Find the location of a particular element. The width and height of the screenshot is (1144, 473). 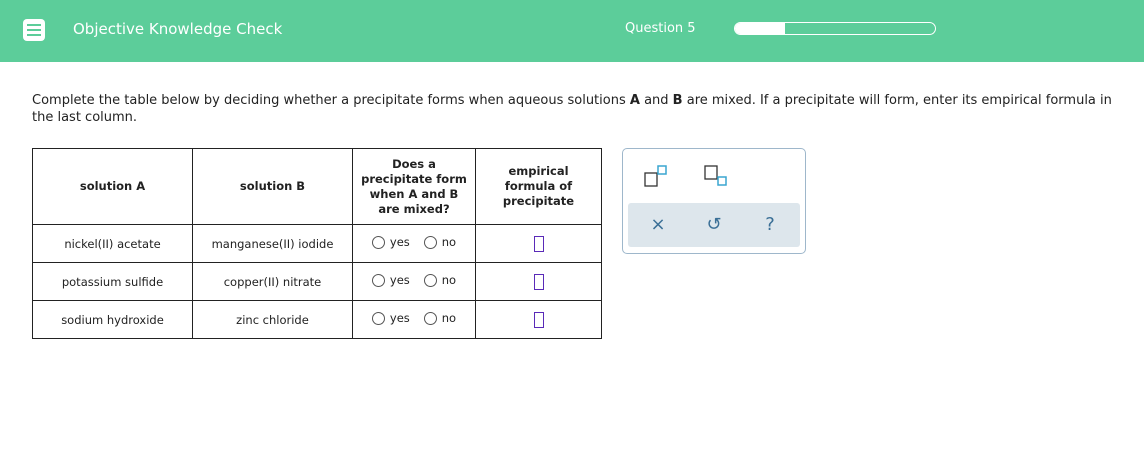

undo-button: ↺ is located at coordinates (714, 225).